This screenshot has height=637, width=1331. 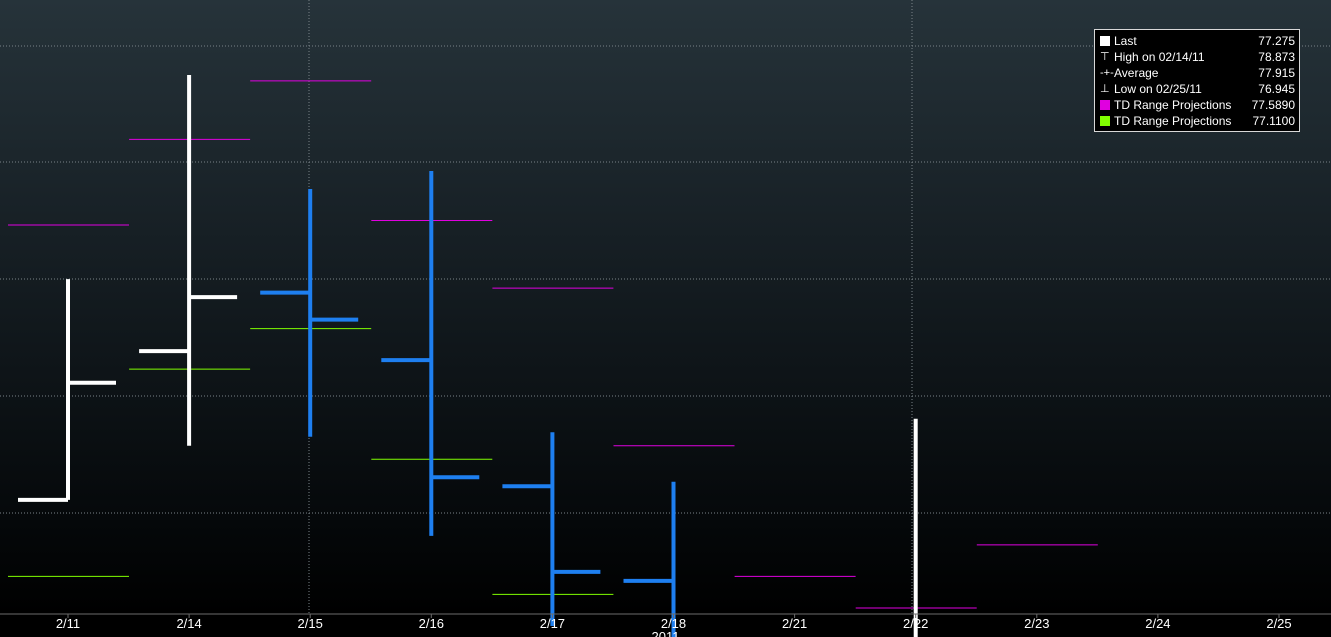 I want to click on legend-value: 77.275, so click(x=1276, y=41).